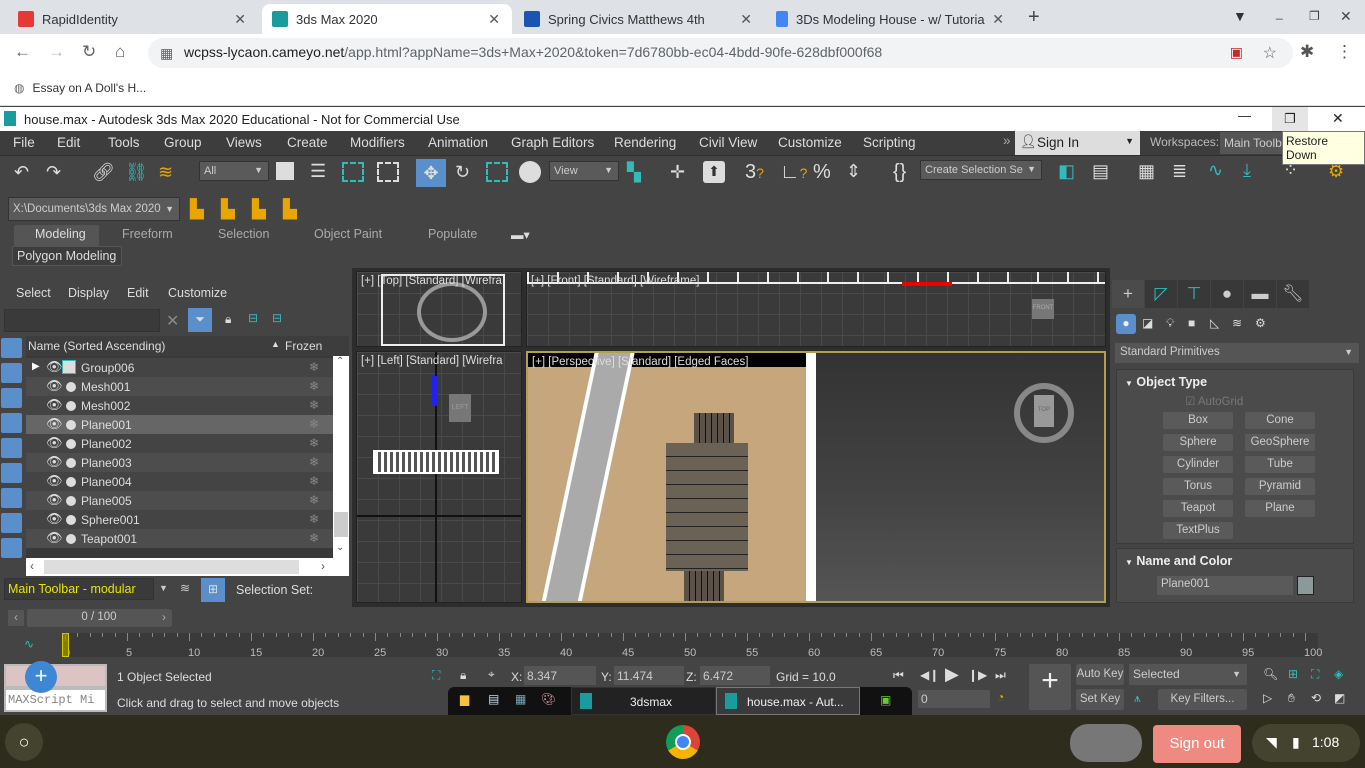  I want to click on placement-icon, so click(530, 172).